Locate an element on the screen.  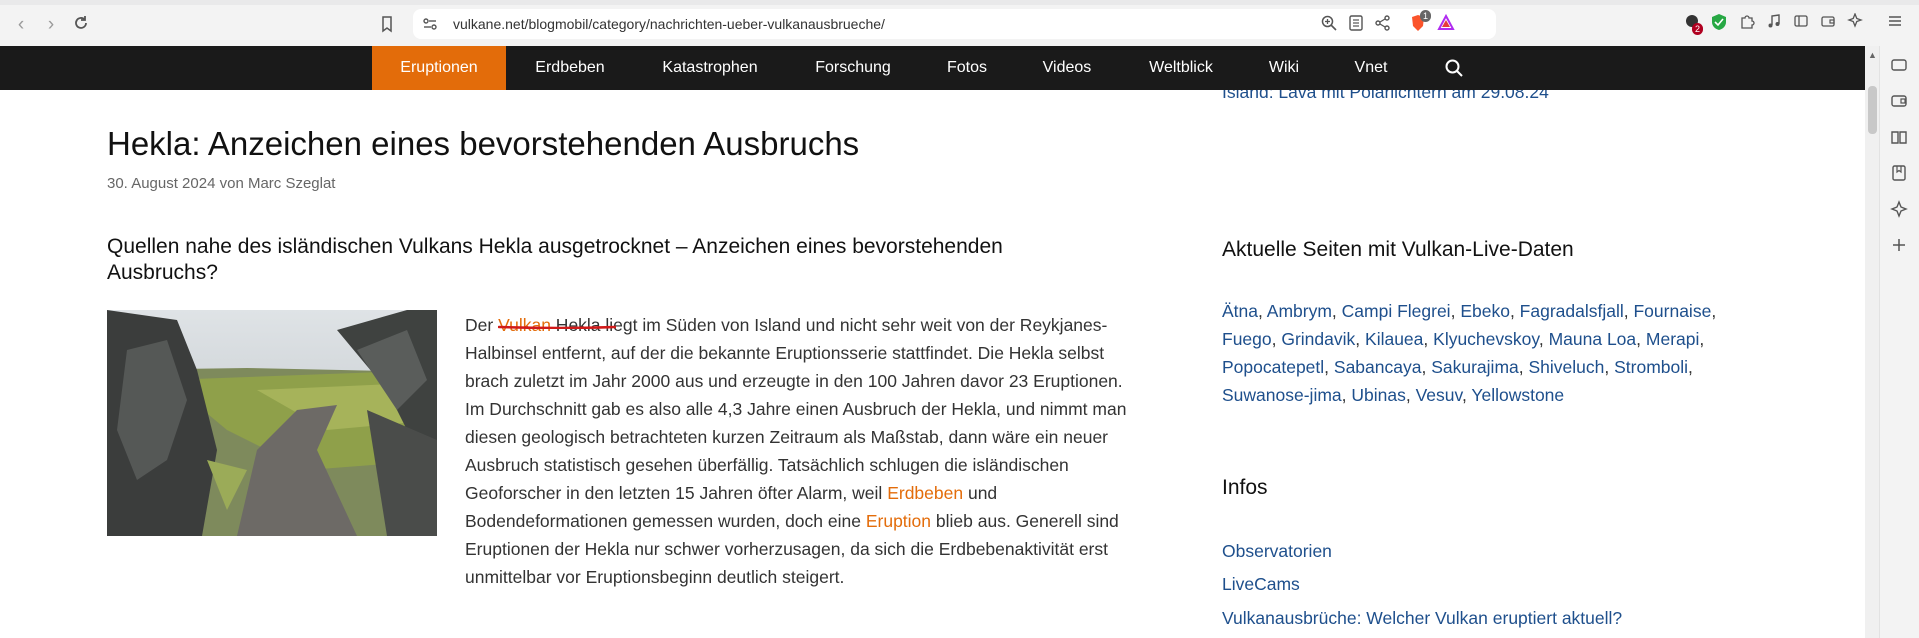
nav-item-erdbeben: Erdbeben is located at coordinates (570, 68).